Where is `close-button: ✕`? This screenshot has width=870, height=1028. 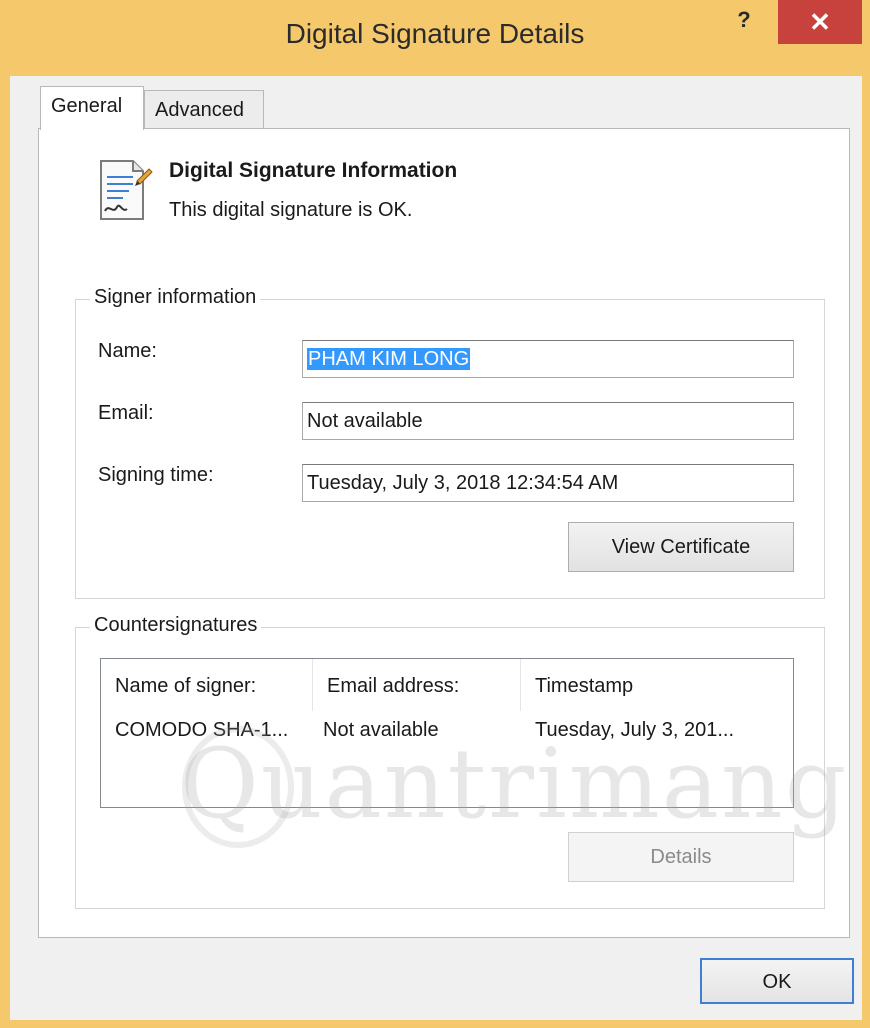
close-button: ✕ is located at coordinates (820, 22).